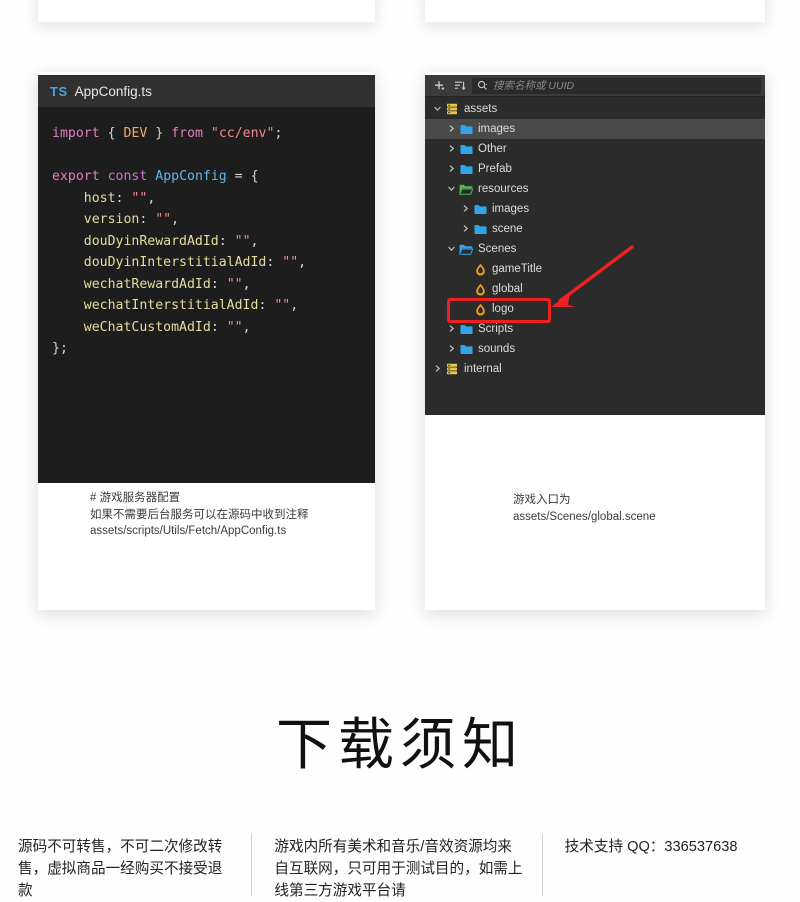 The image size is (800, 902). I want to click on search-input: 搜索名称或 UUID, so click(616, 85).